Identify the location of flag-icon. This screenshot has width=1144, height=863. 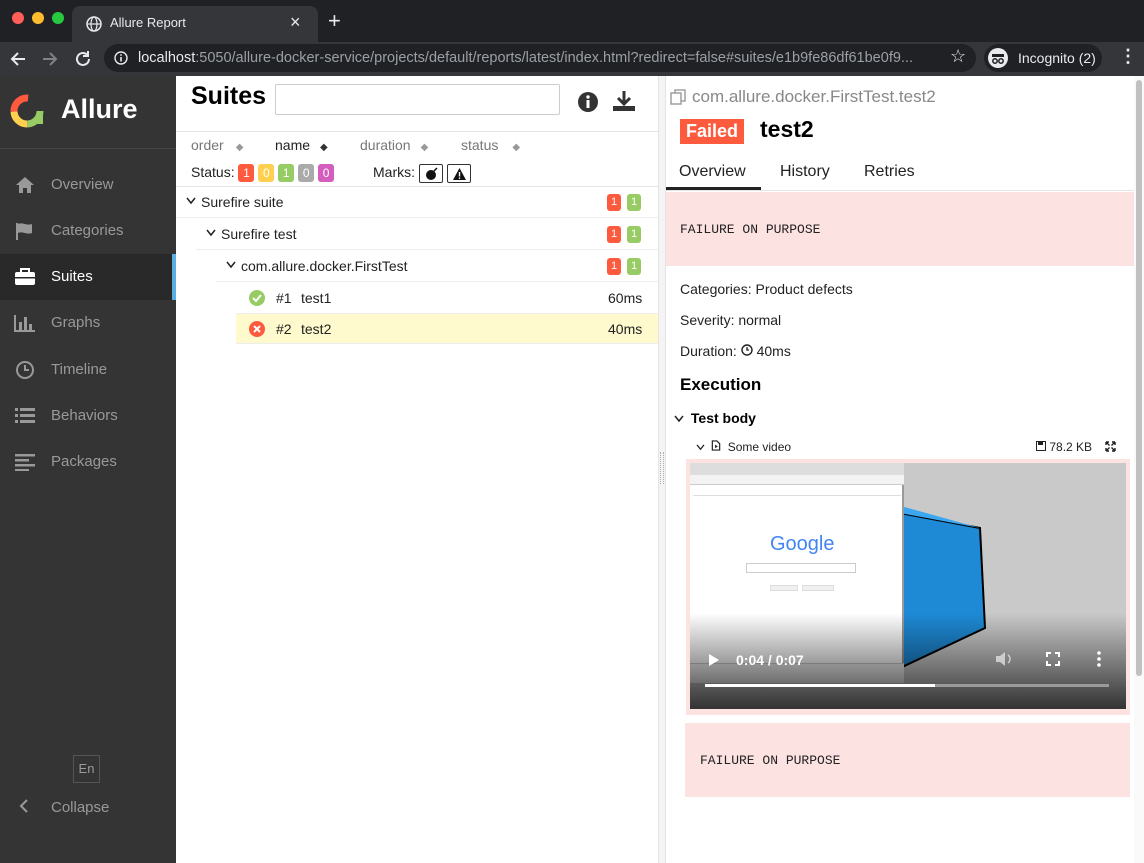
(24, 231).